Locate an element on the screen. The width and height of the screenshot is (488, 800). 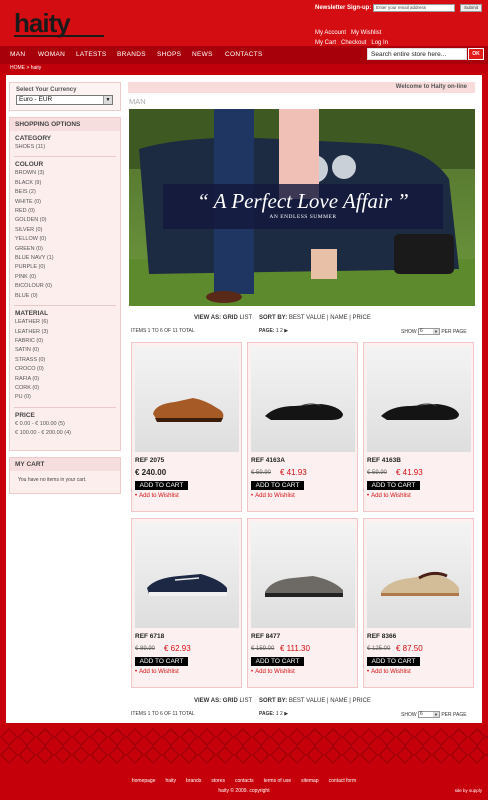
nav-contacts: CONTACTS is located at coordinates (244, 54).